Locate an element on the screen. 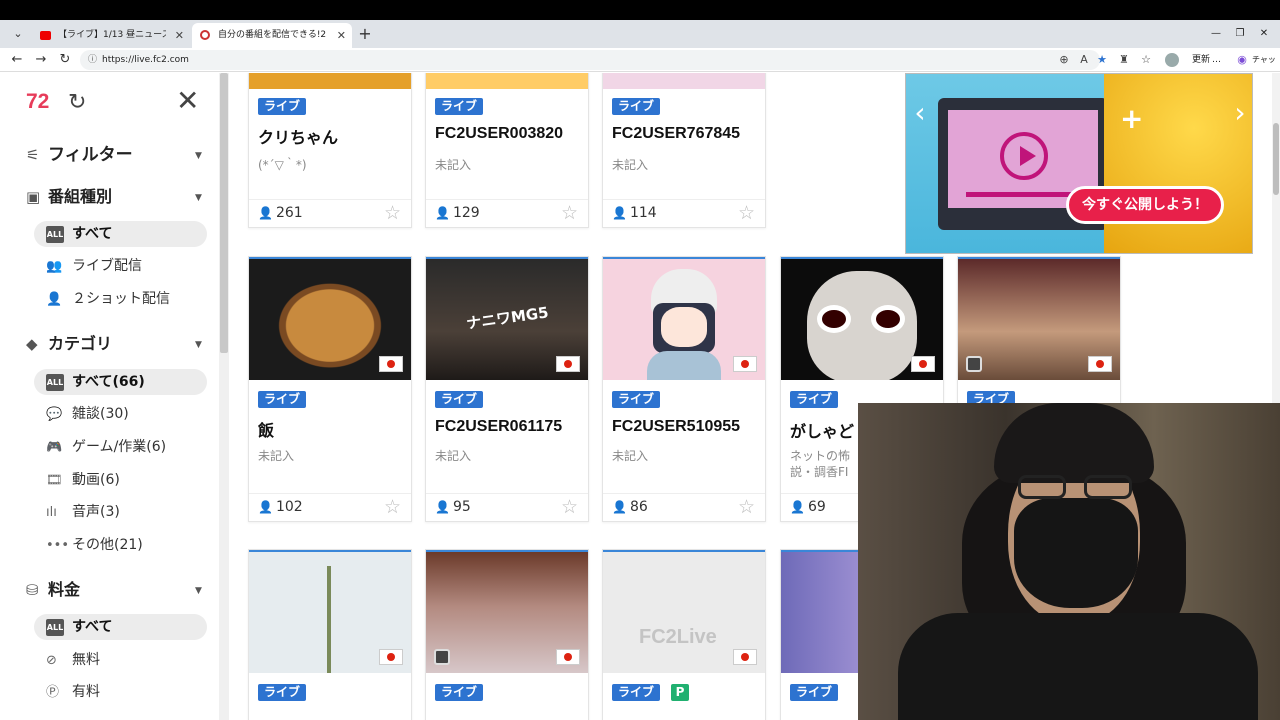 Image resolution: width=1280 pixels, height=720 pixels. price-all: ALL すべて is located at coordinates (120, 627).